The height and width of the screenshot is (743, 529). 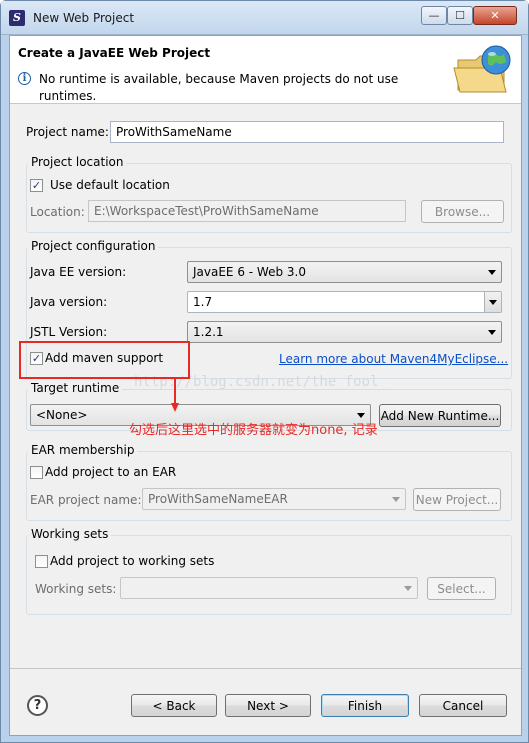 I want to click on info-icon: i, so click(x=24, y=78).